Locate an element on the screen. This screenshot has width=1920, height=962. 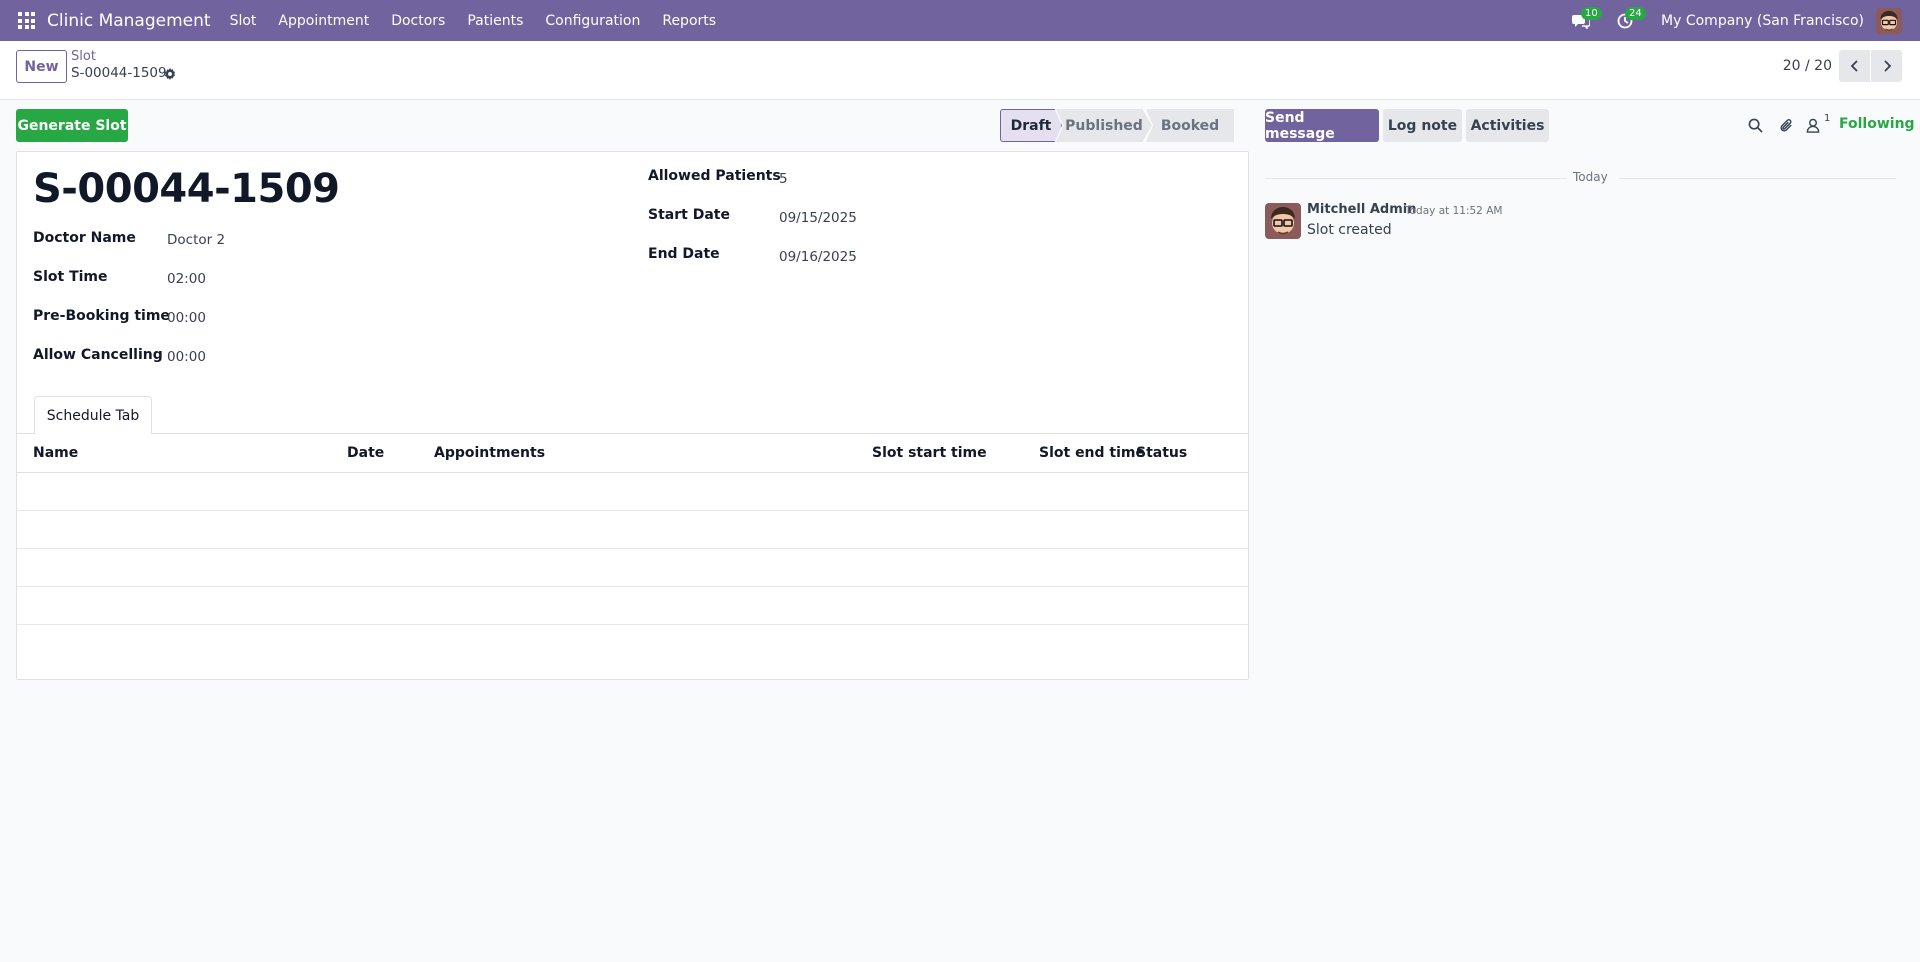
doctor-name-field: Doctor 2 is located at coordinates (196, 240).